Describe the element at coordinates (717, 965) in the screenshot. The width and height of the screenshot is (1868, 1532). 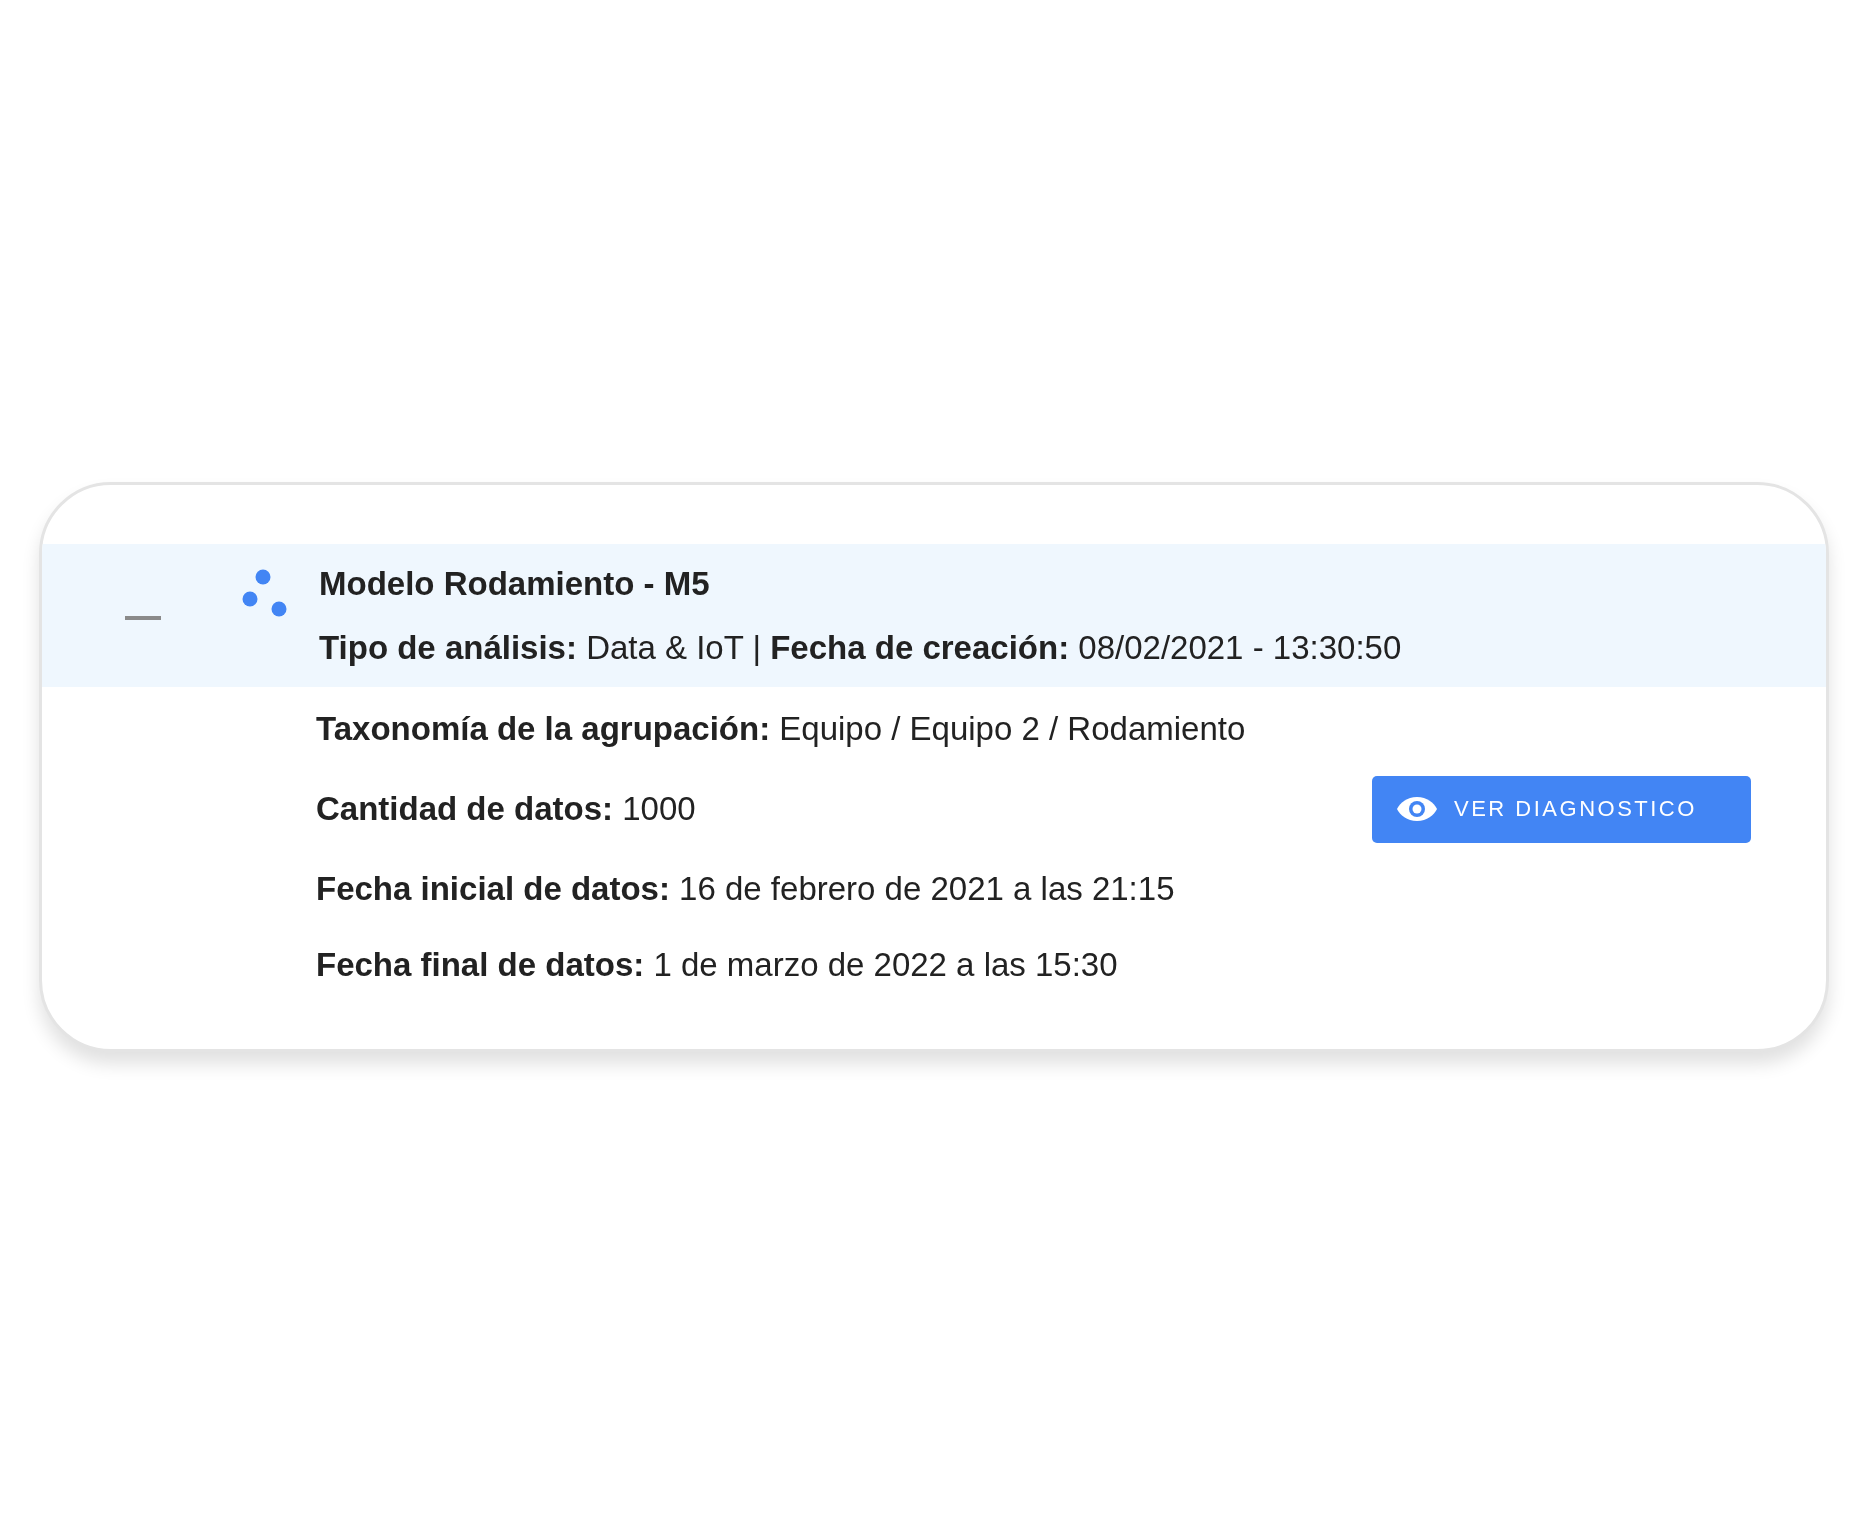
I see `detail-text: Fecha final de datos: 1 de marzo de 2022 a las 15:30` at that location.